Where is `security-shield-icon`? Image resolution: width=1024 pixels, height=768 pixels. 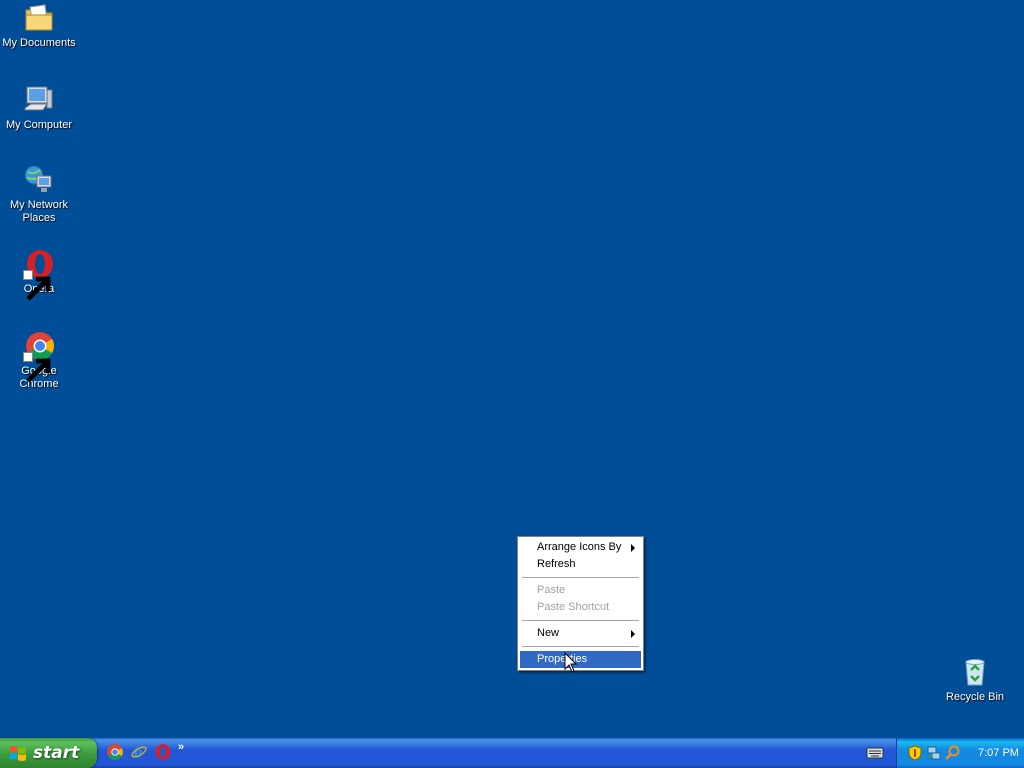
security-shield-icon is located at coordinates (915, 753).